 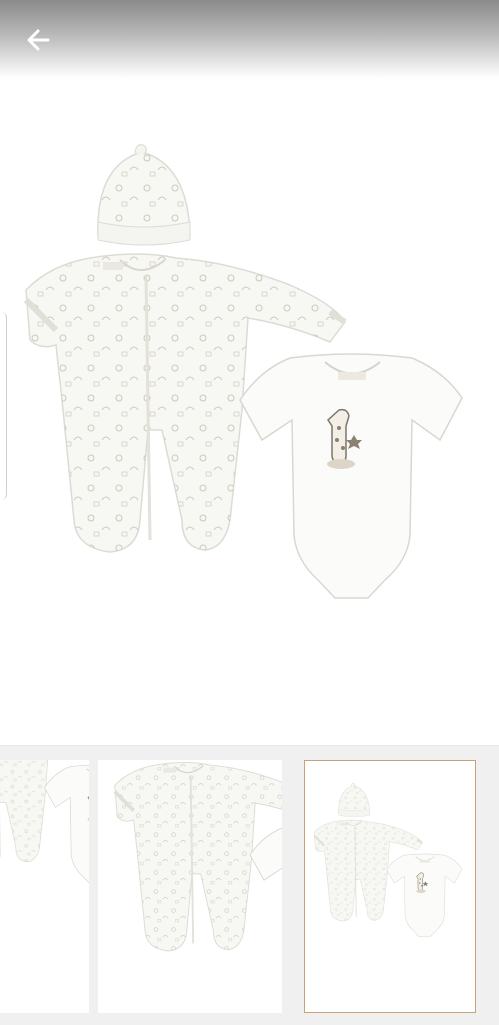 I want to click on arrow-left-icon, so click(x=38, y=40).